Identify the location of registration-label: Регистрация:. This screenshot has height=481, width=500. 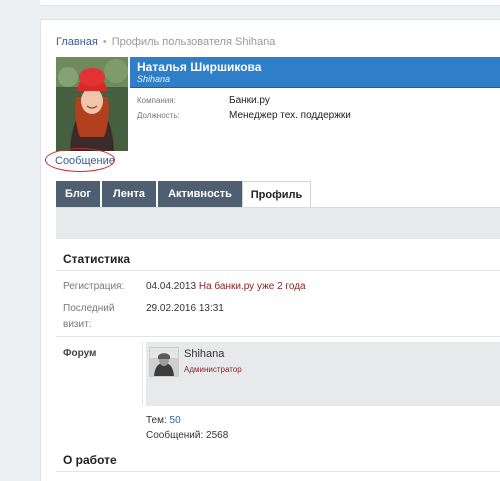
(94, 286).